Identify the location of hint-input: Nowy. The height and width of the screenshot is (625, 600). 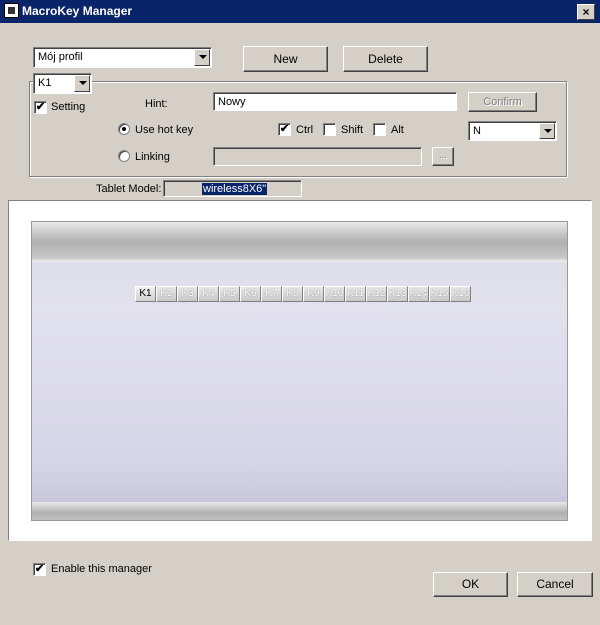
(335, 101).